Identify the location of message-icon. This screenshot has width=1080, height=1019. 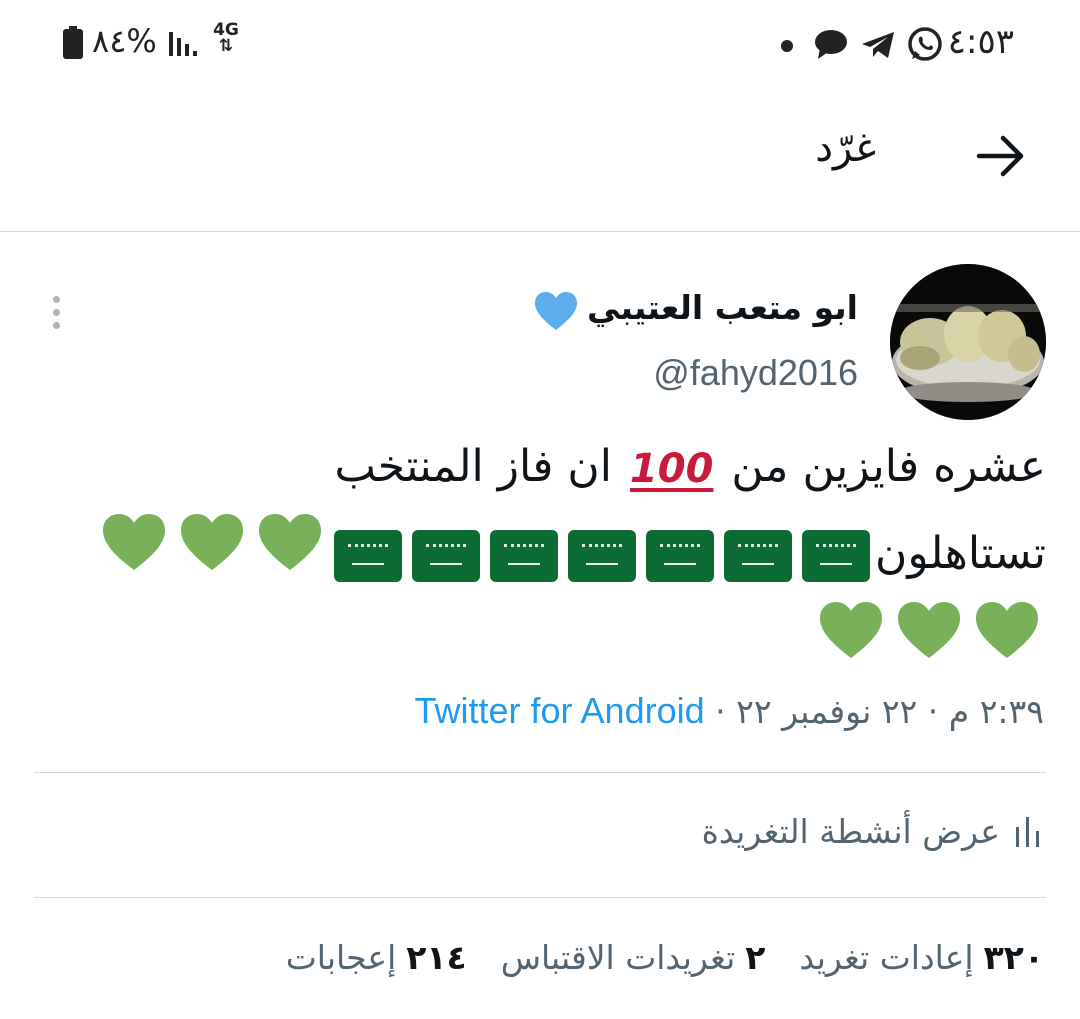
(831, 46).